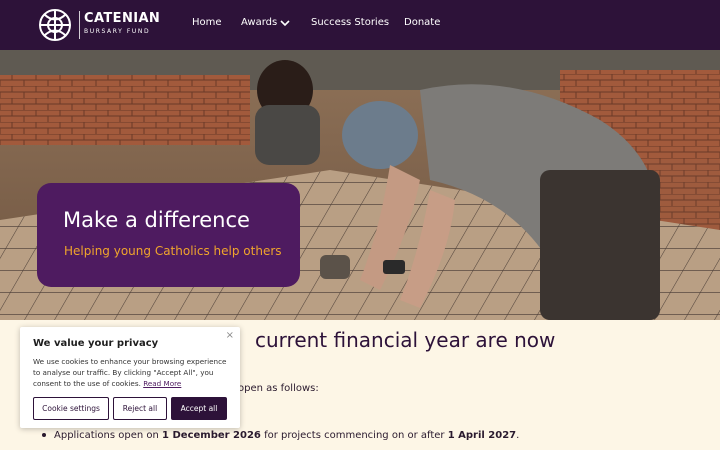 The width and height of the screenshot is (720, 450). What do you see at coordinates (140, 408) in the screenshot?
I see `reject-all-button: Reject all` at bounding box center [140, 408].